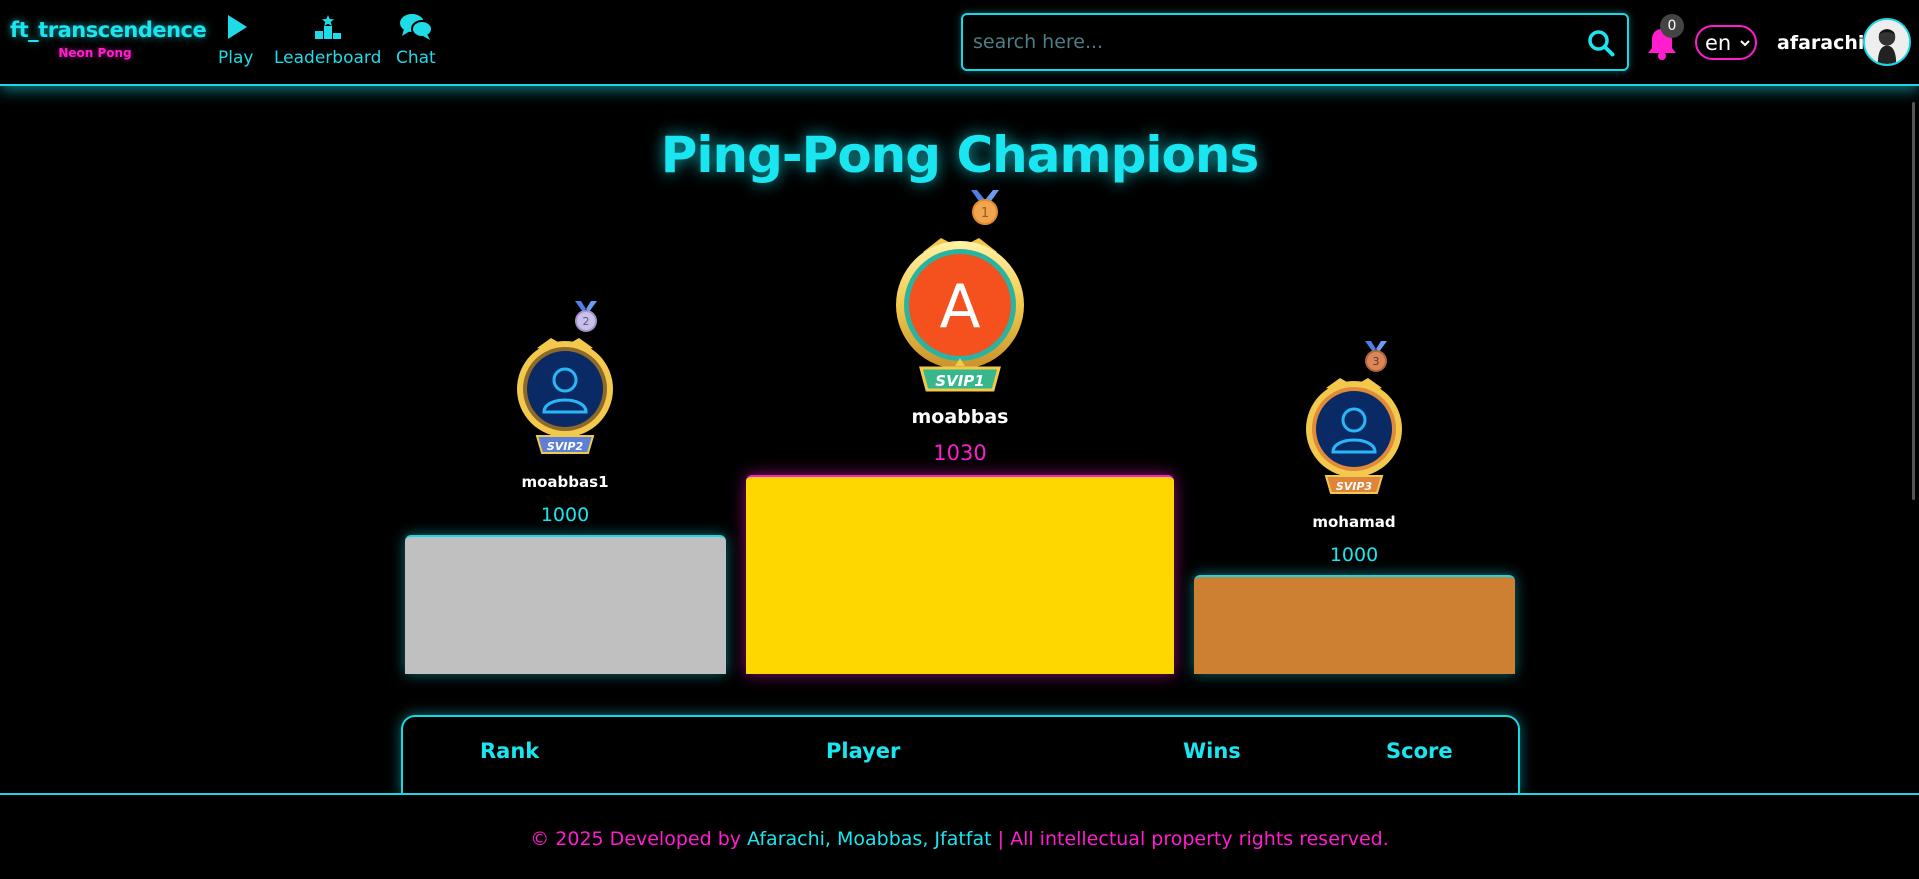 The width and height of the screenshot is (1919, 879). What do you see at coordinates (1913, 301) in the screenshot?
I see `page-scrollbar` at bounding box center [1913, 301].